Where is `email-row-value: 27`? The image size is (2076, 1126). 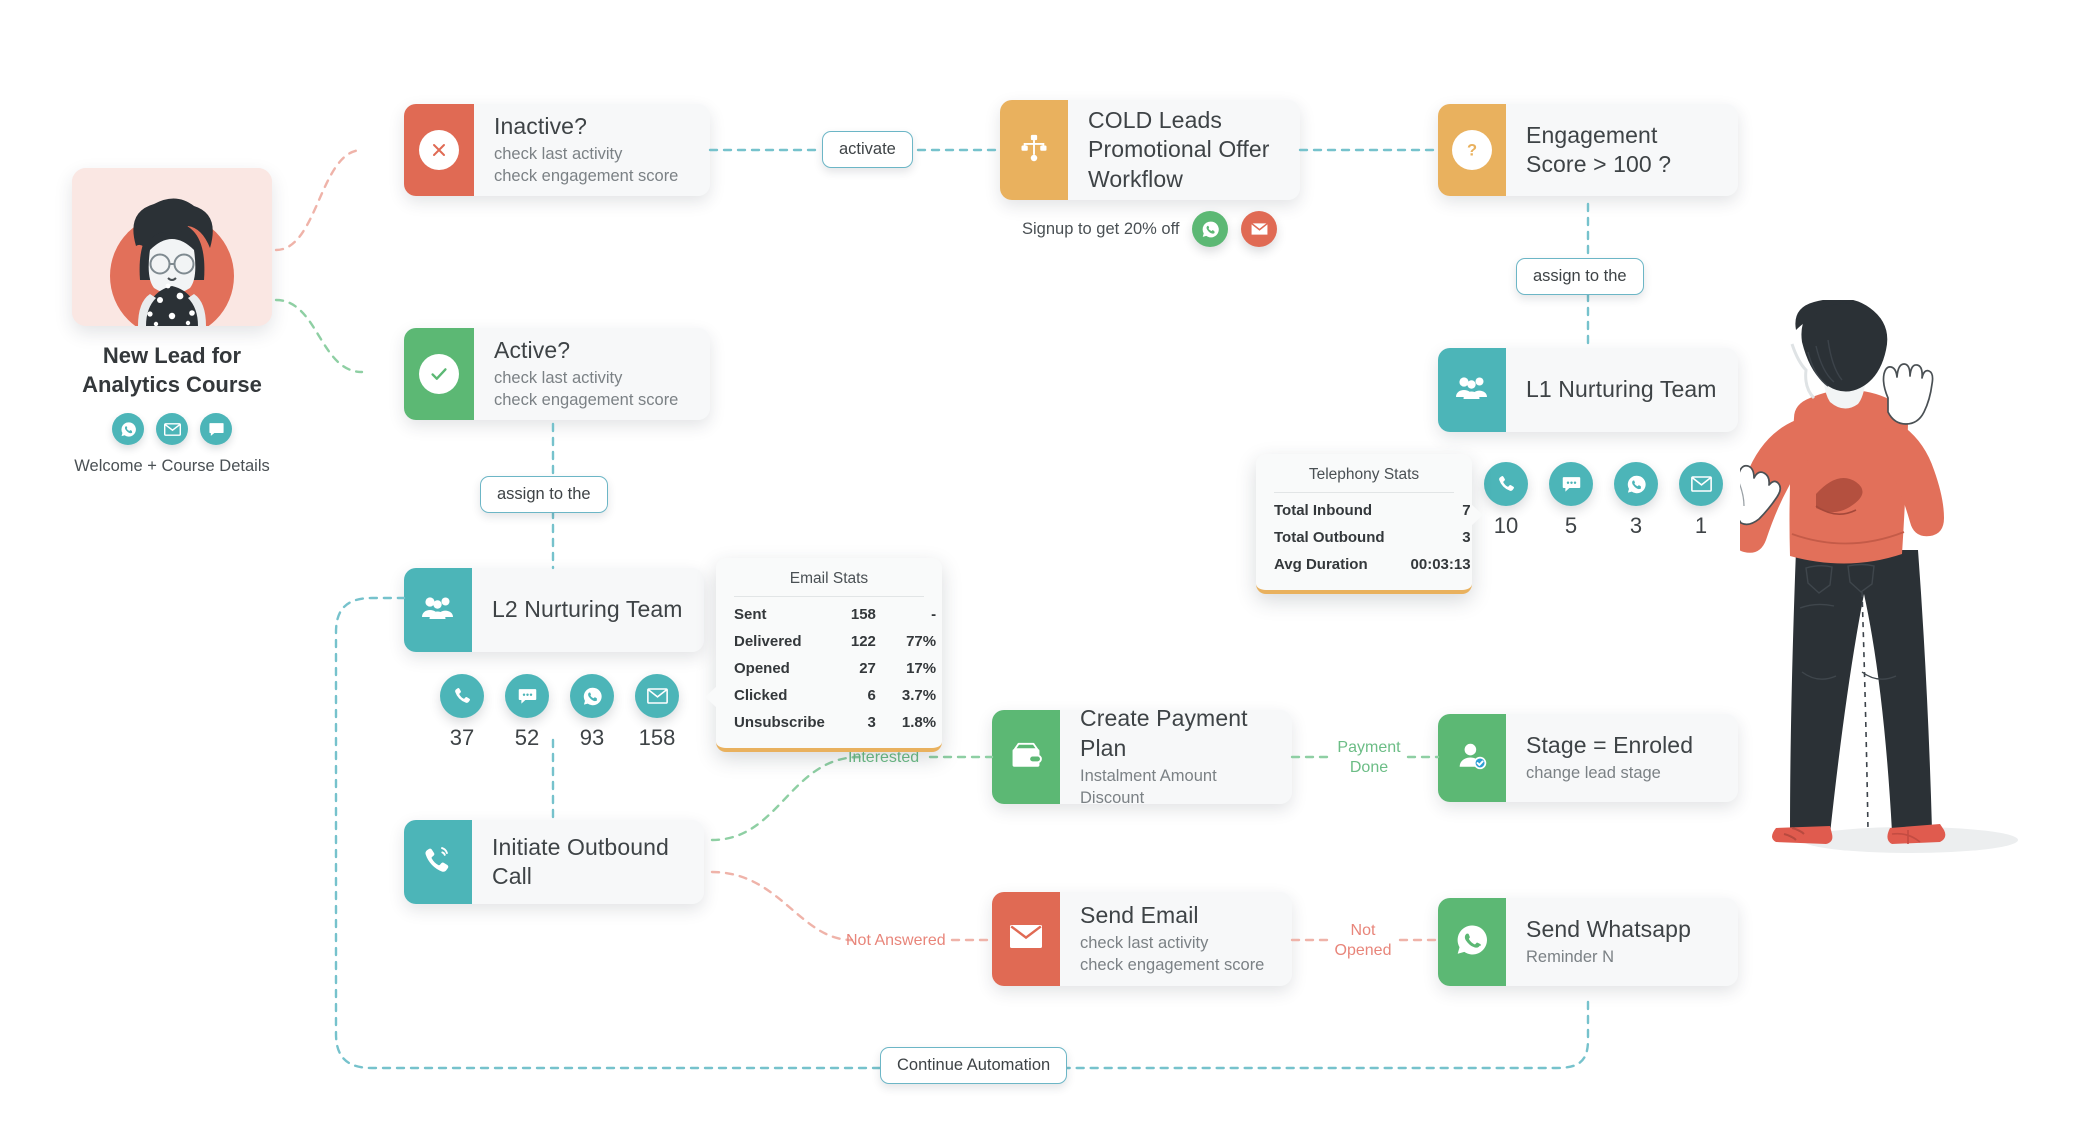
email-row-value: 27 is located at coordinates (867, 668).